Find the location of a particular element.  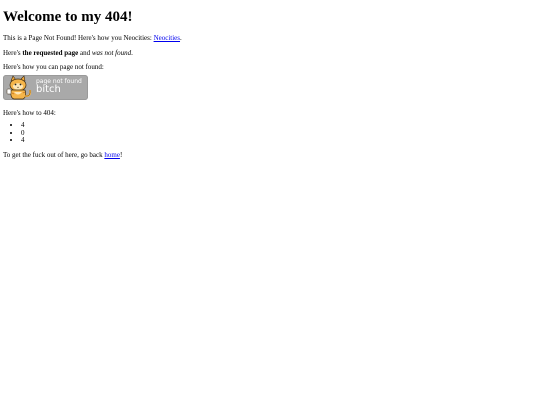

footer-end: ! is located at coordinates (121, 154).